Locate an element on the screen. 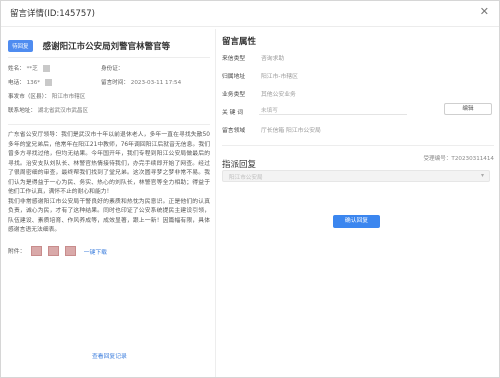 The image size is (500, 378). name-value: **芝 is located at coordinates (32, 69).